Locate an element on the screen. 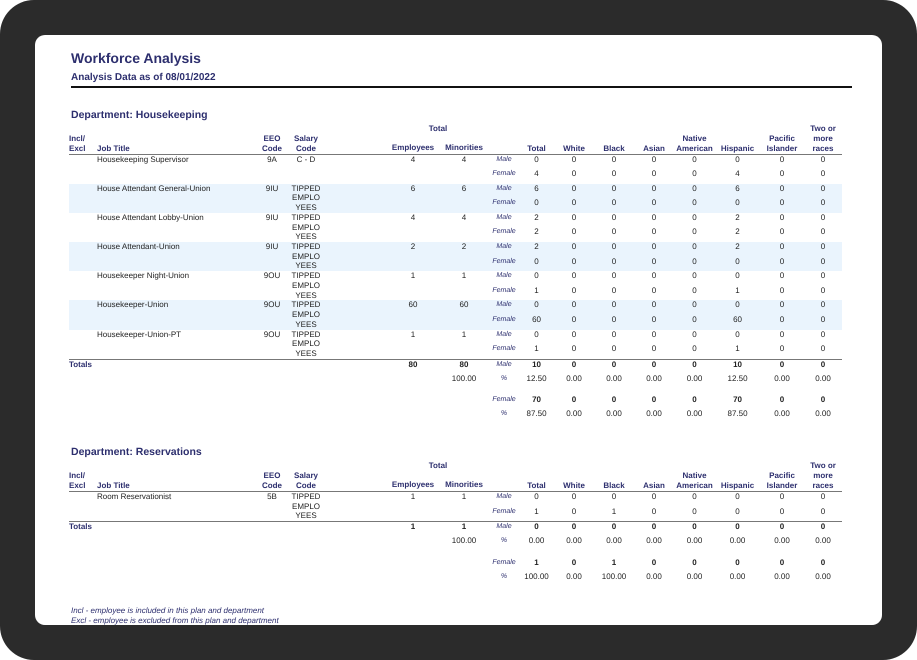 The width and height of the screenshot is (917, 660). table-cell: C - D is located at coordinates (306, 169).